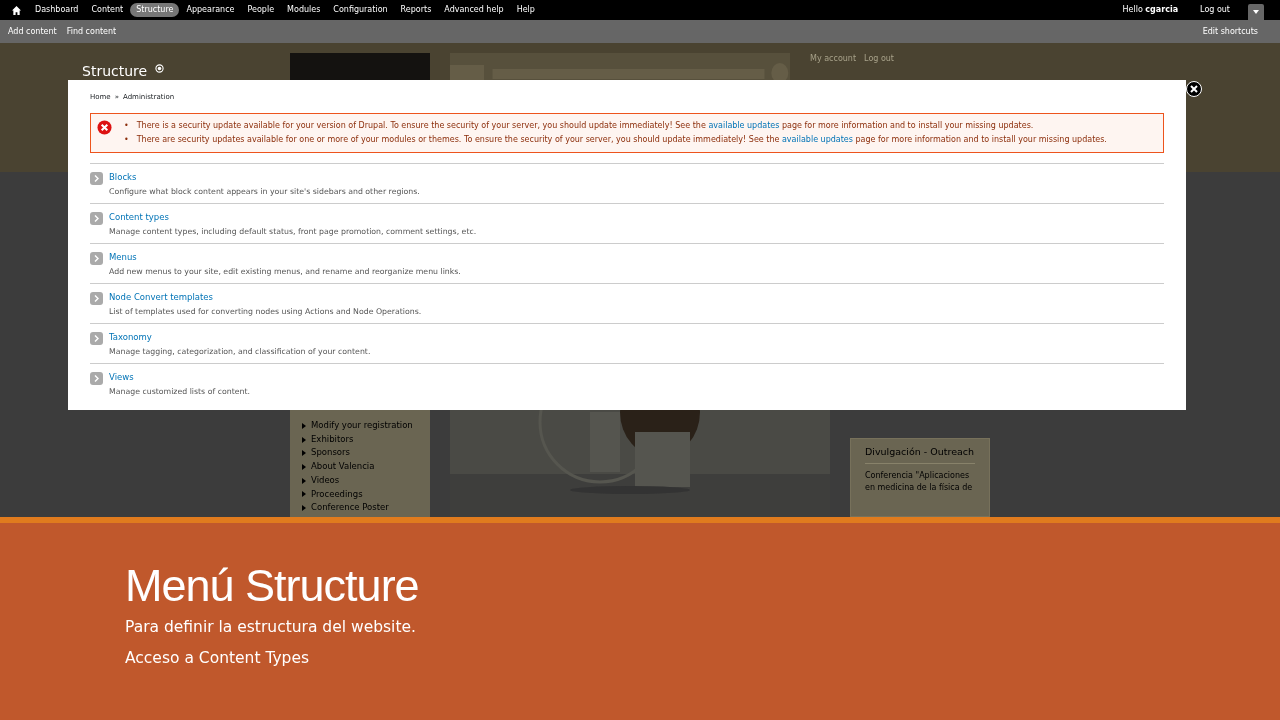 Image resolution: width=1280 pixels, height=720 pixels. What do you see at coordinates (920, 455) in the screenshot?
I see `block-title: Divulgación - Outreach` at bounding box center [920, 455].